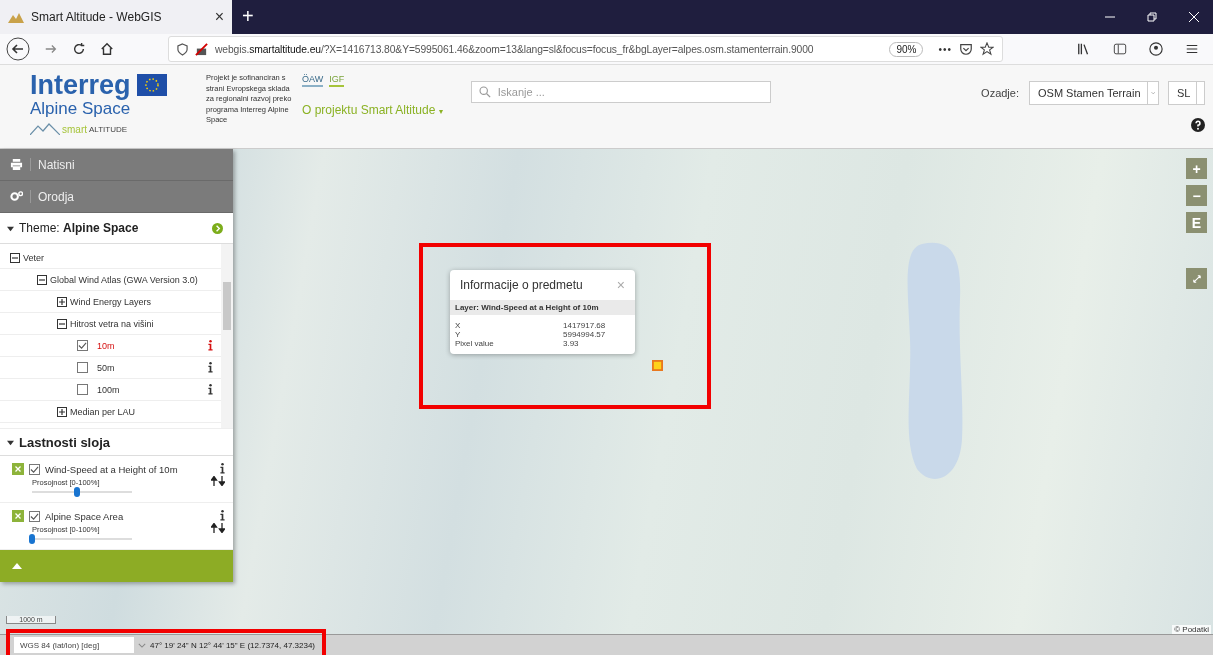 Image resolution: width=1213 pixels, height=655 pixels. I want to click on star-icon, so click(987, 49).